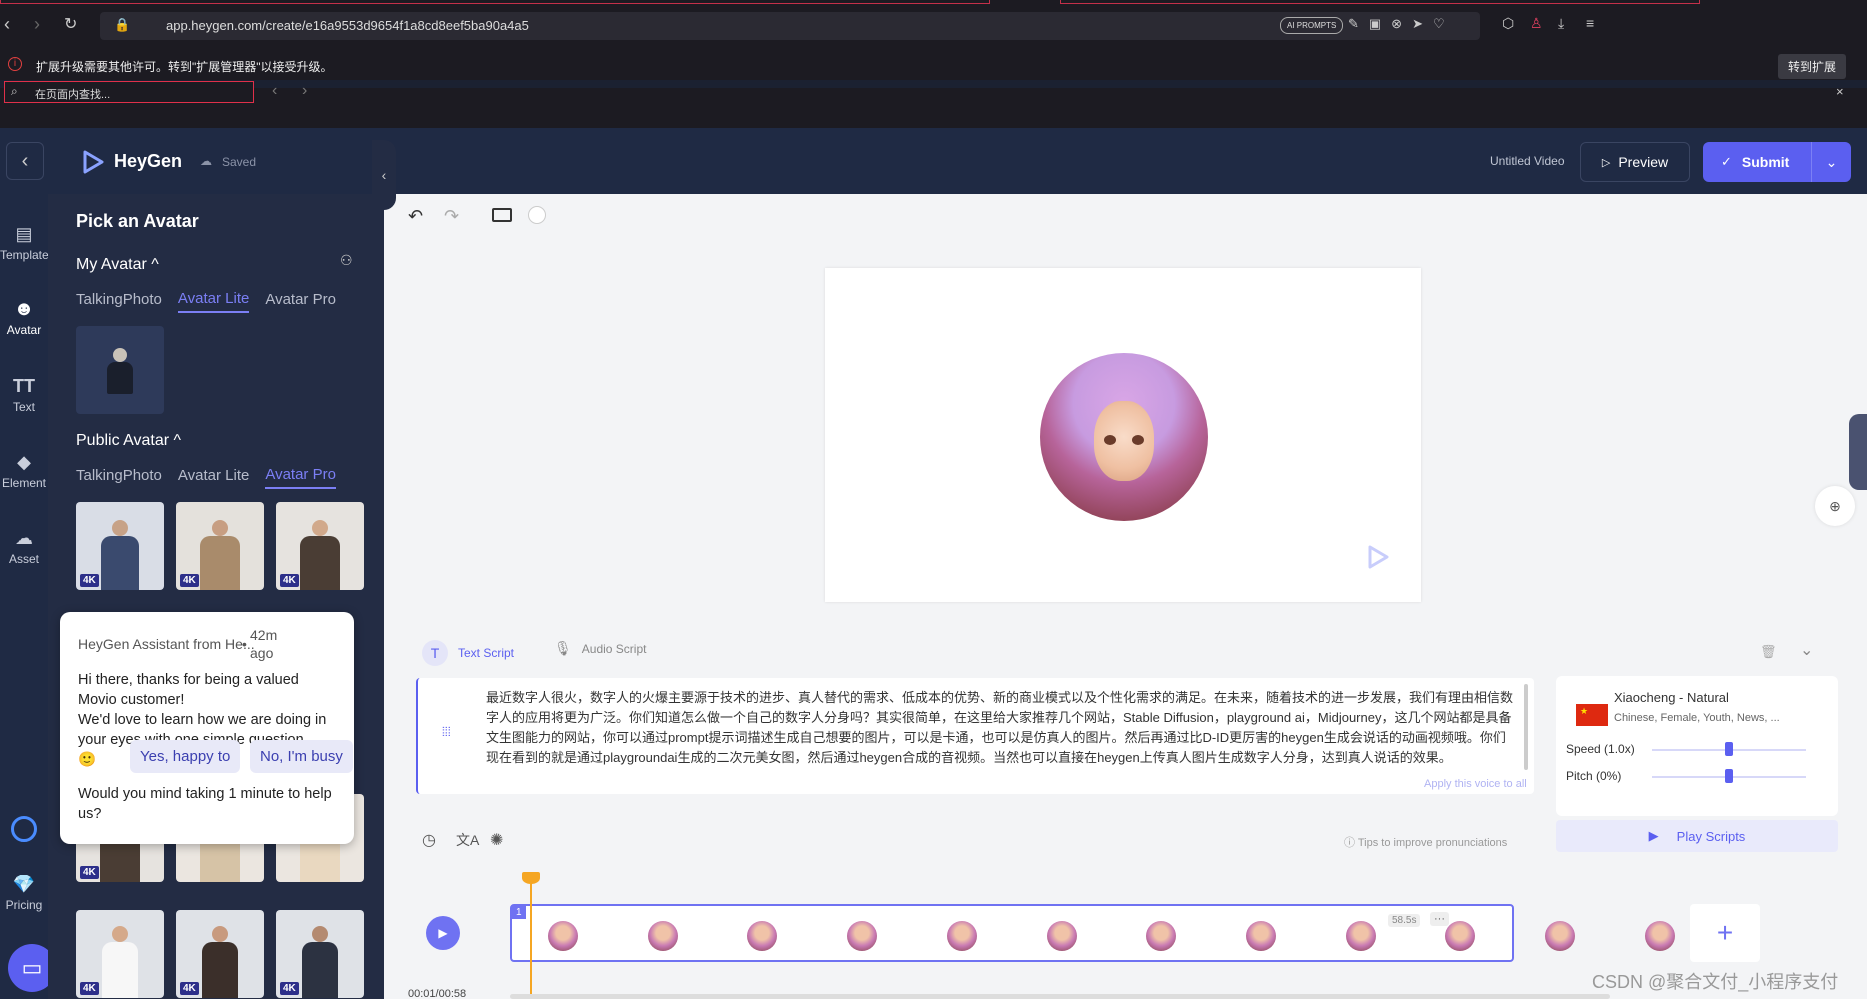 The height and width of the screenshot is (999, 1867). What do you see at coordinates (346, 260) in the screenshot?
I see `add-avatar-icon: ⚇` at bounding box center [346, 260].